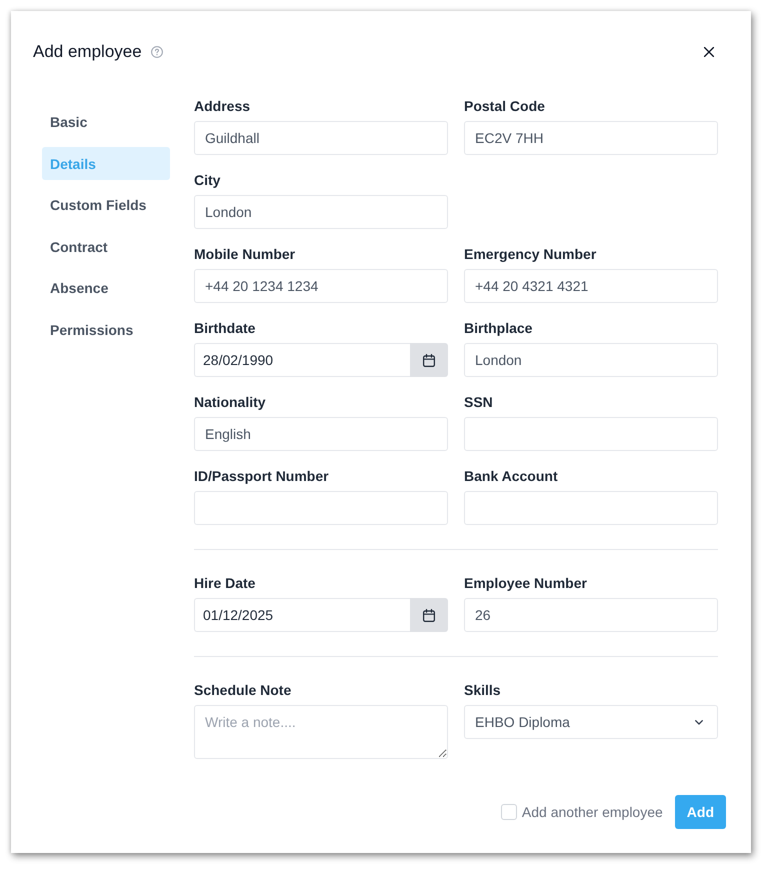 The image size is (770, 872). Describe the element at coordinates (261, 476) in the screenshot. I see `field-label: ID/Passport Number` at that location.